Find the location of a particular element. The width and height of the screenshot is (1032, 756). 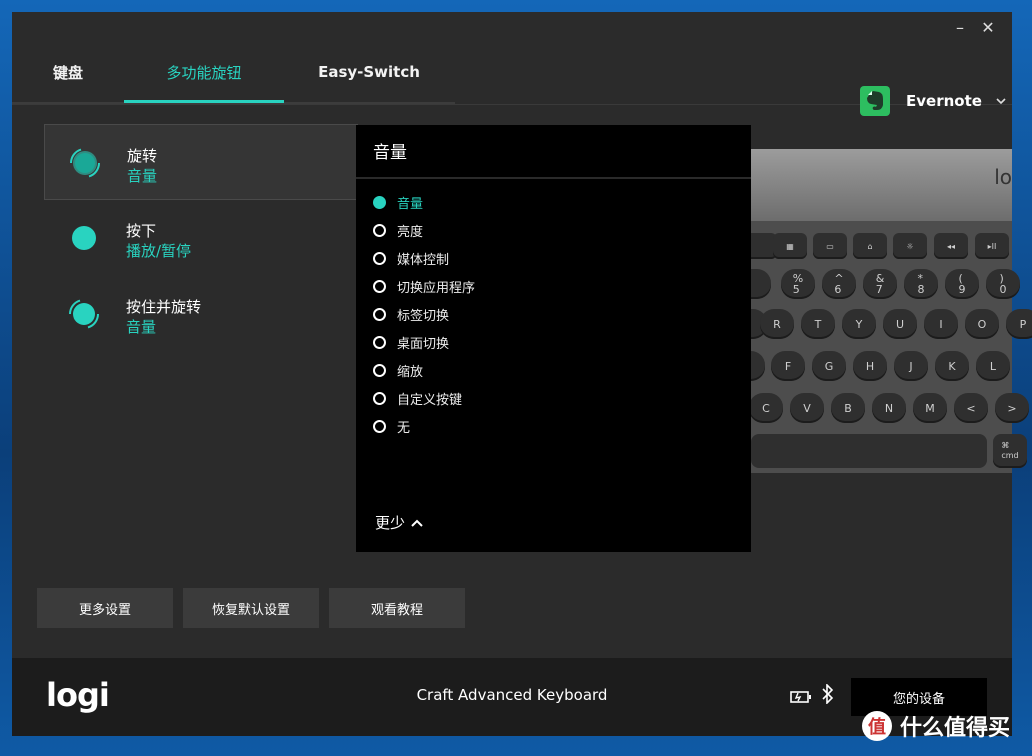

action-press-rotate: 按住并旋转 音量 is located at coordinates (200, 313).